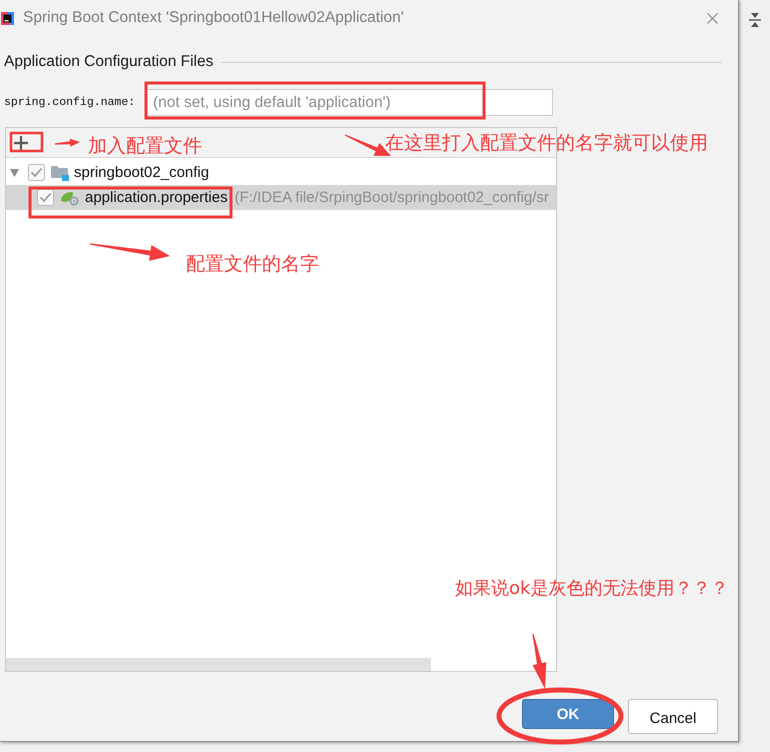 This screenshot has width=770, height=752. What do you see at coordinates (281, 172) in the screenshot?
I see `tree-row: springboot02_config` at bounding box center [281, 172].